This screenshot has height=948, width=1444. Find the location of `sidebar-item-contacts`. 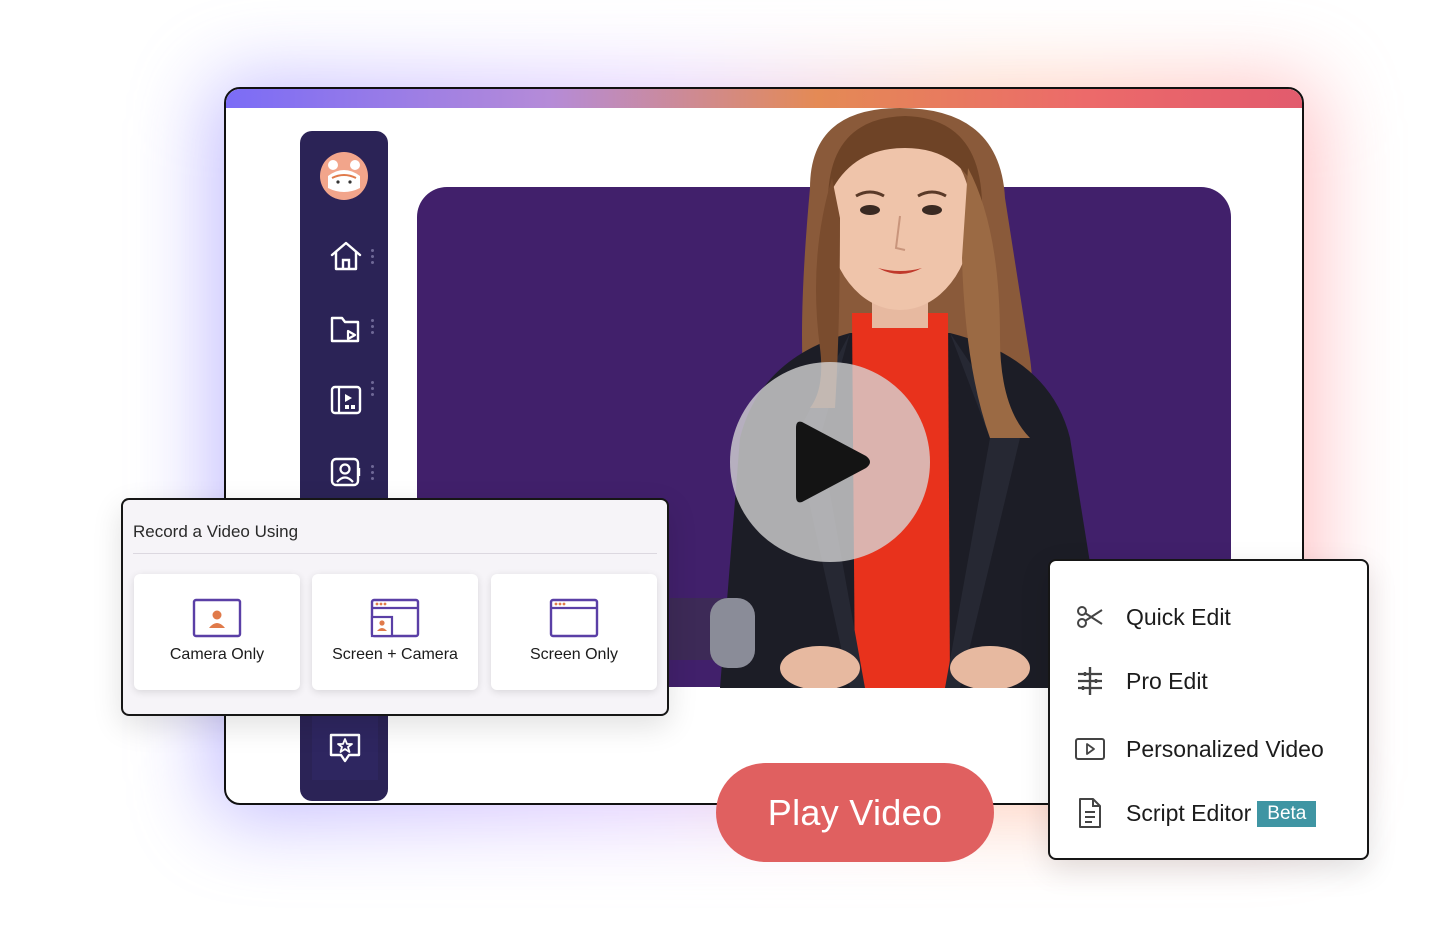

sidebar-item-contacts is located at coordinates (346, 472).